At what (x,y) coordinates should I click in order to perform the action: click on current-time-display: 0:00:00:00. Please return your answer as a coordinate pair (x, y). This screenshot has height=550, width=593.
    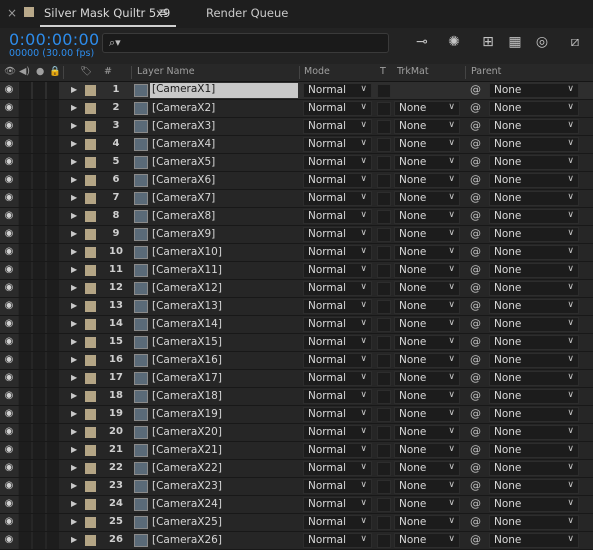
    Looking at the image, I should click on (54, 39).